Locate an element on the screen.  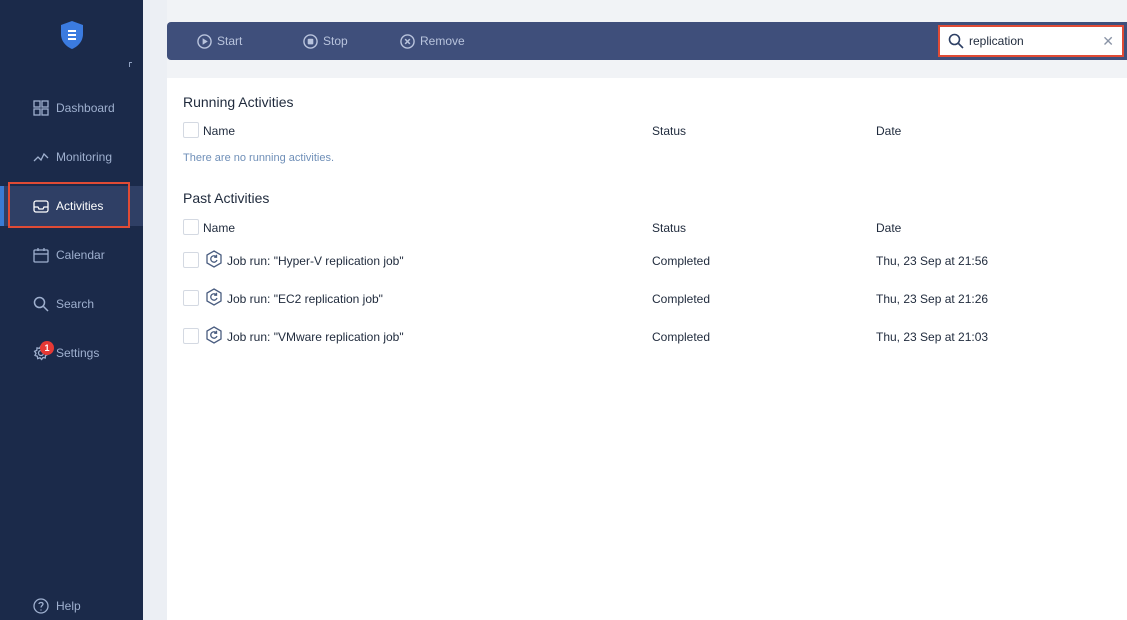
collapse-sidebar-icon is located at coordinates (130, 64).